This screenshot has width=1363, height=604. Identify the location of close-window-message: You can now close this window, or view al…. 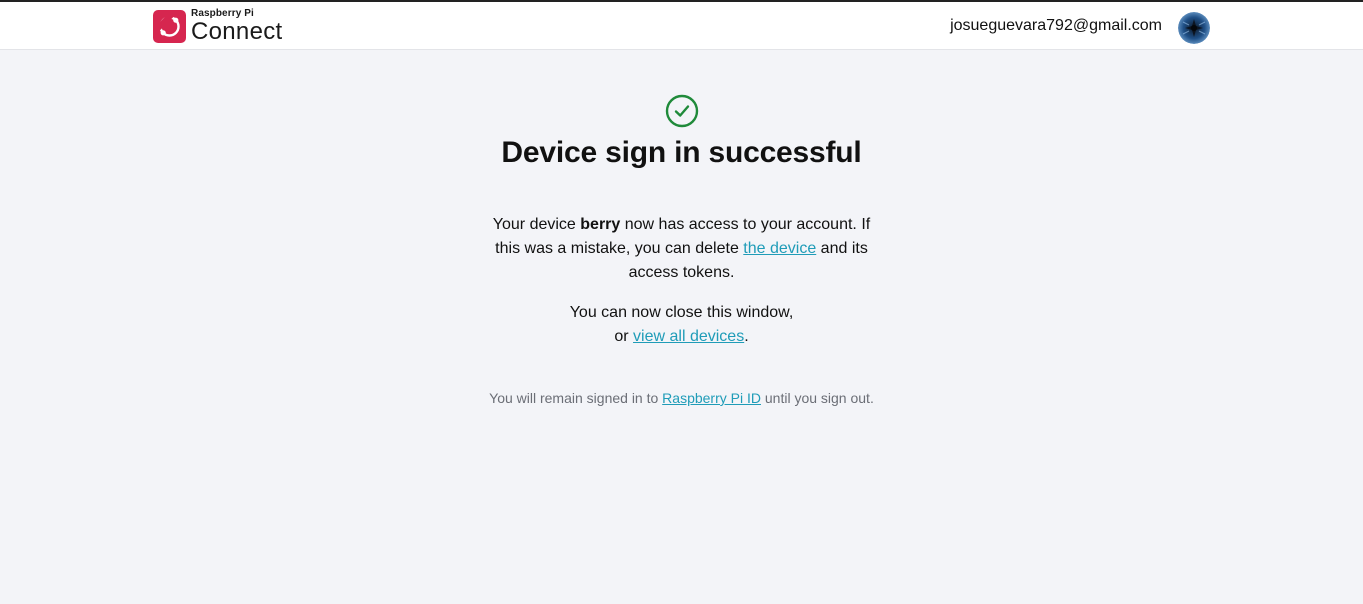
(681, 325).